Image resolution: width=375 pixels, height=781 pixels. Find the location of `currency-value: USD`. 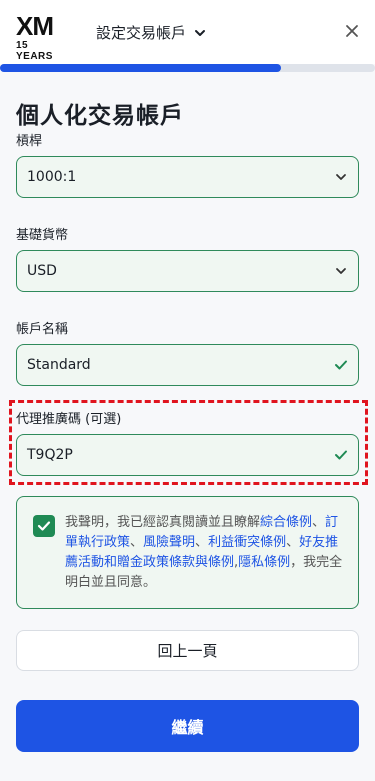

currency-value: USD is located at coordinates (42, 271).